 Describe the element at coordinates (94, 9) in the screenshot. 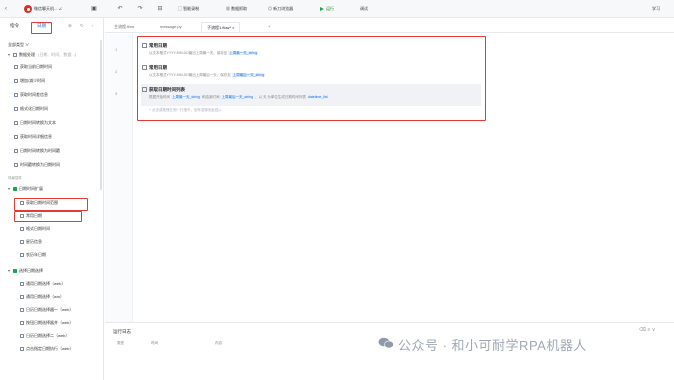

I see `save-icon: ▣` at that location.